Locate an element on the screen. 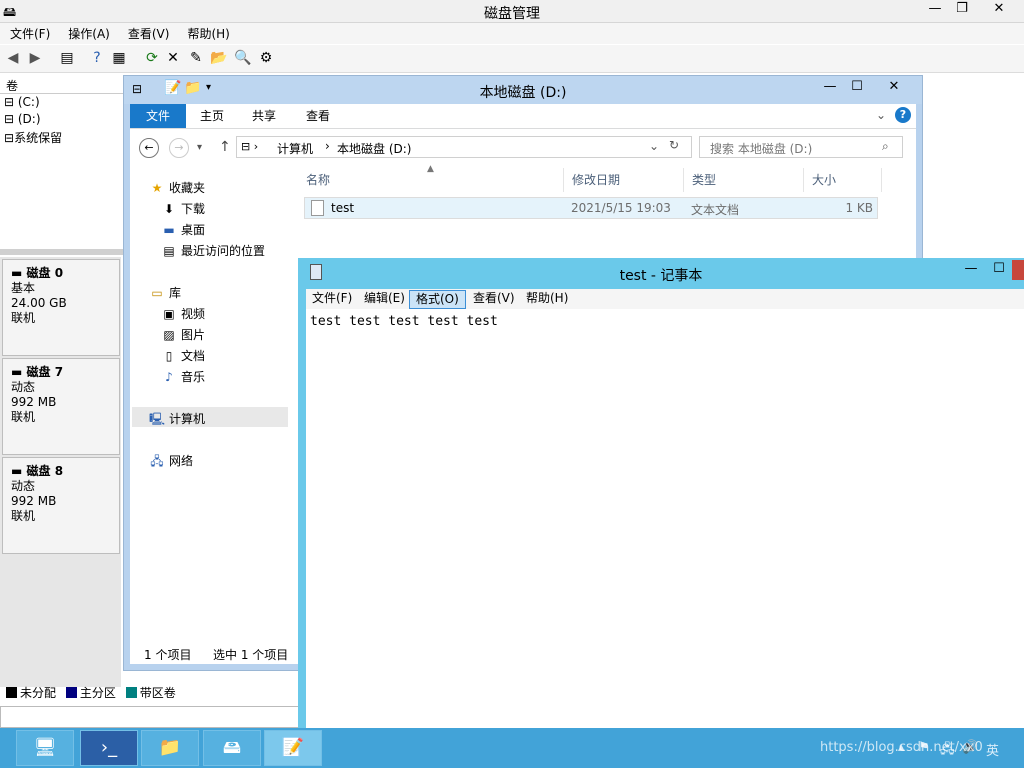 The width and height of the screenshot is (1024, 768). tab-share: 共享 is located at coordinates (264, 116).